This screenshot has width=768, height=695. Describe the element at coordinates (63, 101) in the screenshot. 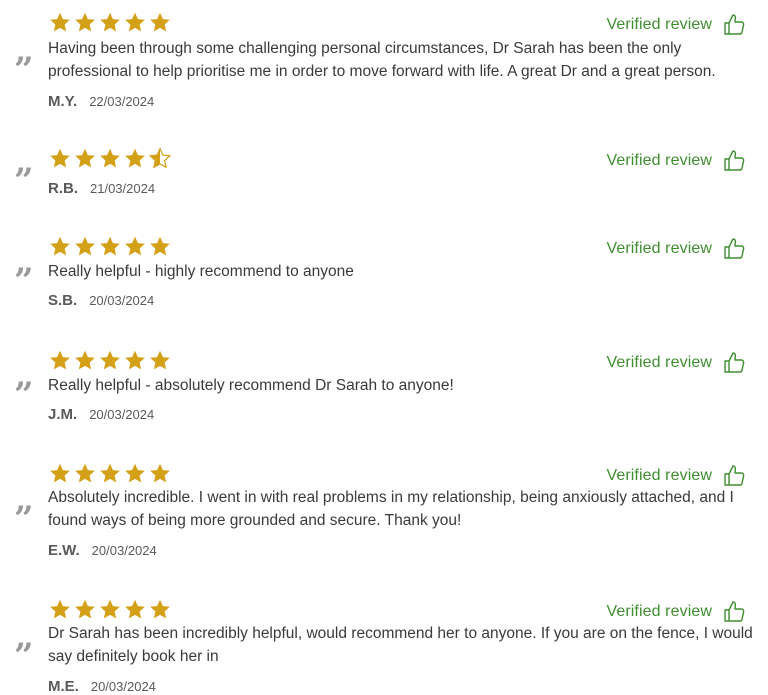

I see `reviewer-initials: M.Y.` at that location.